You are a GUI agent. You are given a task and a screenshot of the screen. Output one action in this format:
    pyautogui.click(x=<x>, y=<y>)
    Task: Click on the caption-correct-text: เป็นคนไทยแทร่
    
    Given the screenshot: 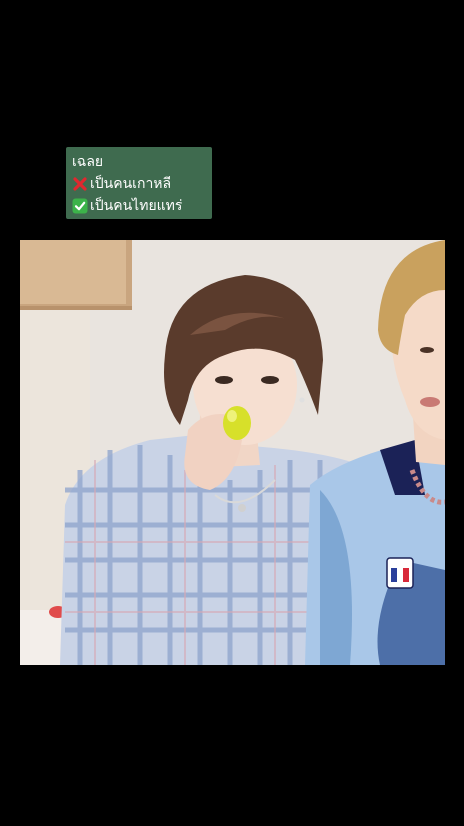 What is the action you would take?
    pyautogui.click(x=136, y=206)
    